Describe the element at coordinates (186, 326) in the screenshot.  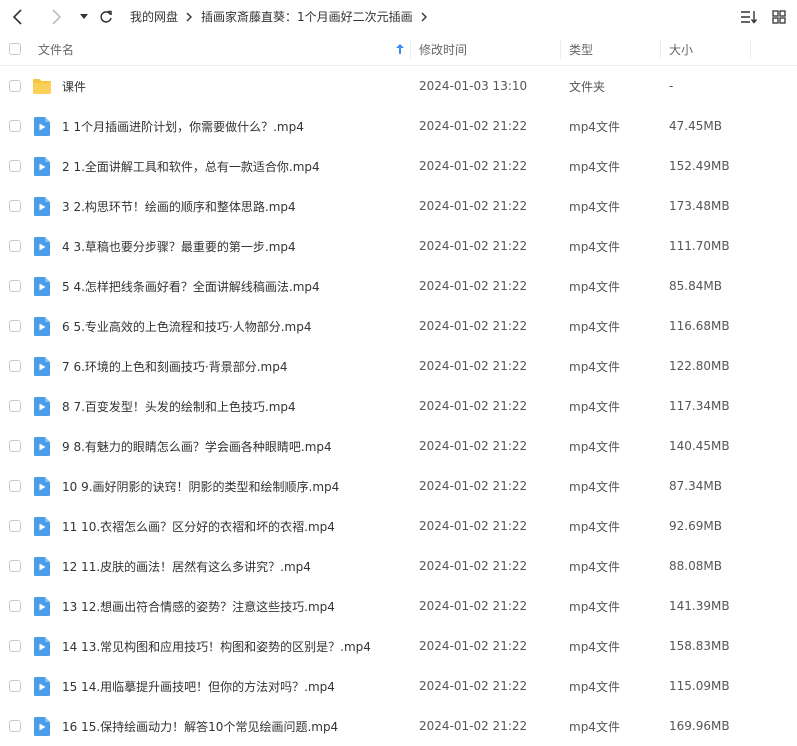
I see `file-name: 6 5.专业高效的上色流程和技巧·人物部分.mp4` at that location.